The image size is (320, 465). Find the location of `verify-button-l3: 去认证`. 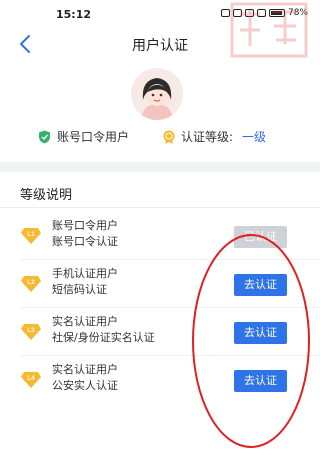

verify-button-l3: 去认证 is located at coordinates (260, 333).